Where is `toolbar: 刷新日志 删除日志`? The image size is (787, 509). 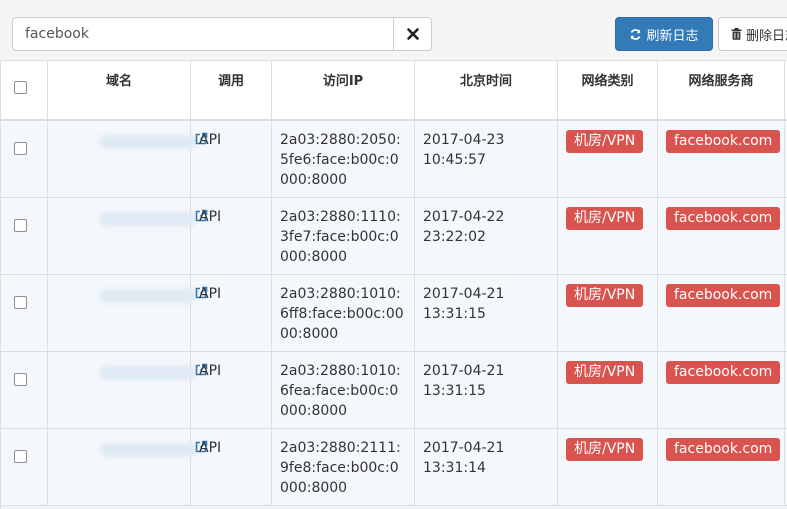
toolbar: 刷新日志 删除日志 is located at coordinates (393, 30).